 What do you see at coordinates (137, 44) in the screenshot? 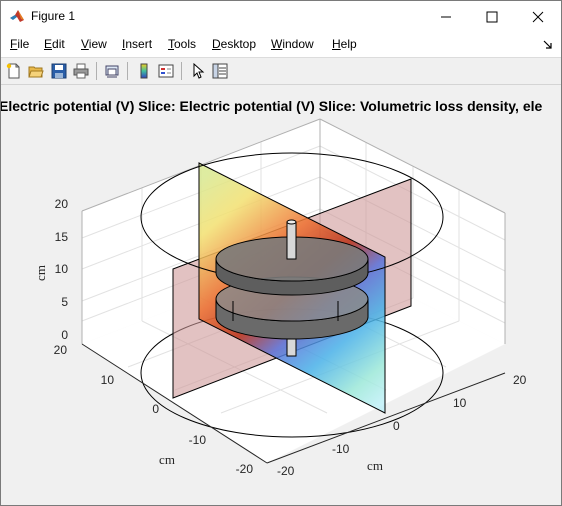
I see `menu-insert: Insert` at bounding box center [137, 44].